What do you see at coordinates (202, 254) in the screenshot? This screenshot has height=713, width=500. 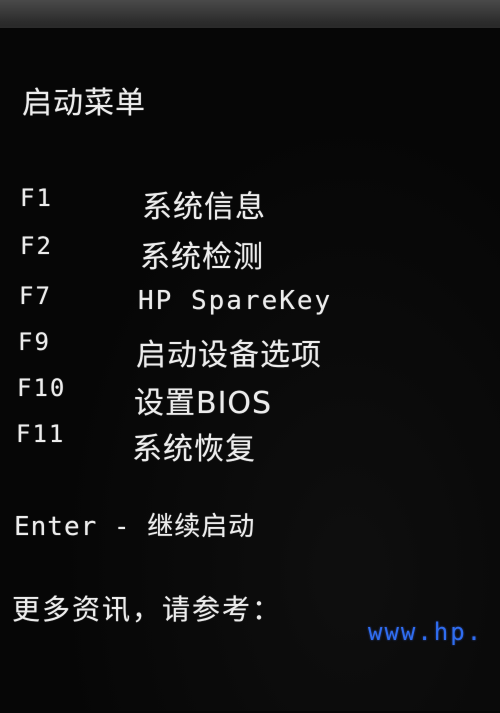 I see `menu-item-label-system-test: 系统检测` at bounding box center [202, 254].